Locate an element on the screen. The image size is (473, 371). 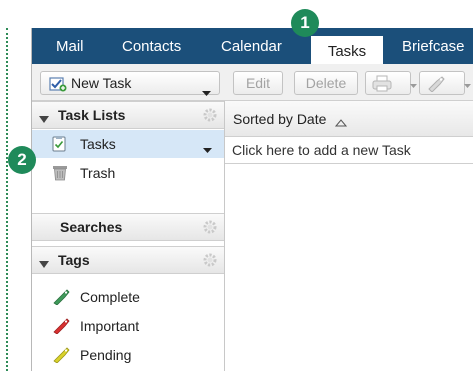
task-lists-header: Task Lists is located at coordinates (128, 115).